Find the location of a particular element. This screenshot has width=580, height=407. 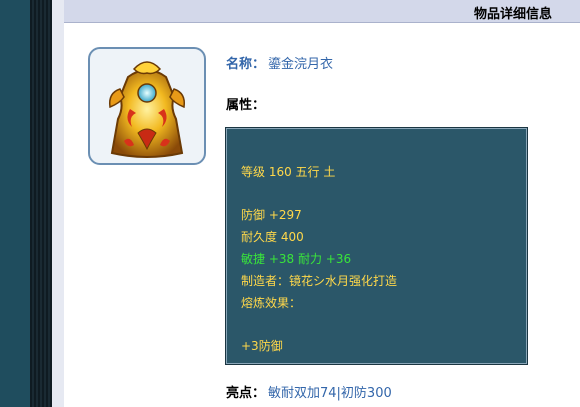

stat-bonus: 敏捷 +38 耐力 +36 is located at coordinates (296, 259).